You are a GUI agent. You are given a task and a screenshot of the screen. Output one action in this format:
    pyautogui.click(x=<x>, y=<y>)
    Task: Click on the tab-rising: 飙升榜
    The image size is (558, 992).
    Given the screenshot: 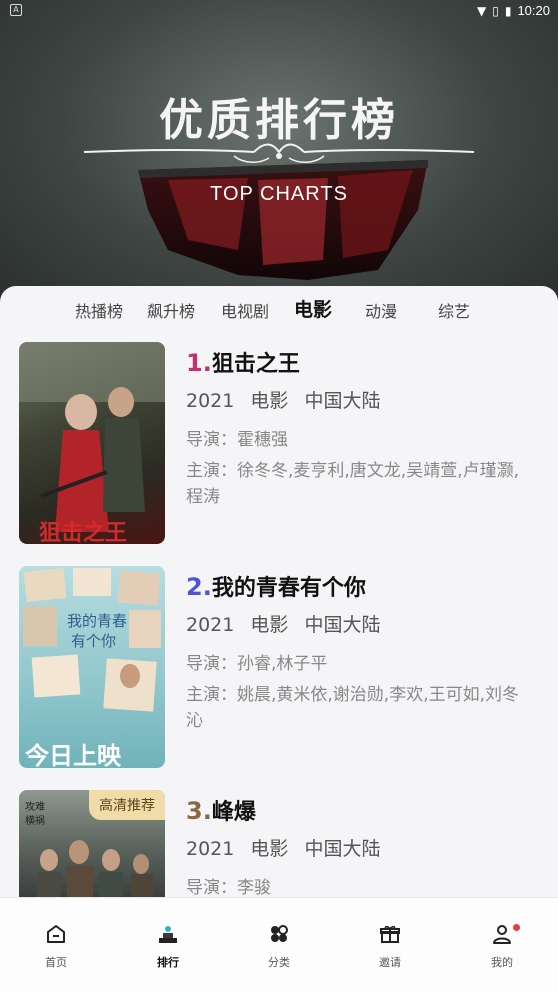 What is the action you would take?
    pyautogui.click(x=171, y=310)
    